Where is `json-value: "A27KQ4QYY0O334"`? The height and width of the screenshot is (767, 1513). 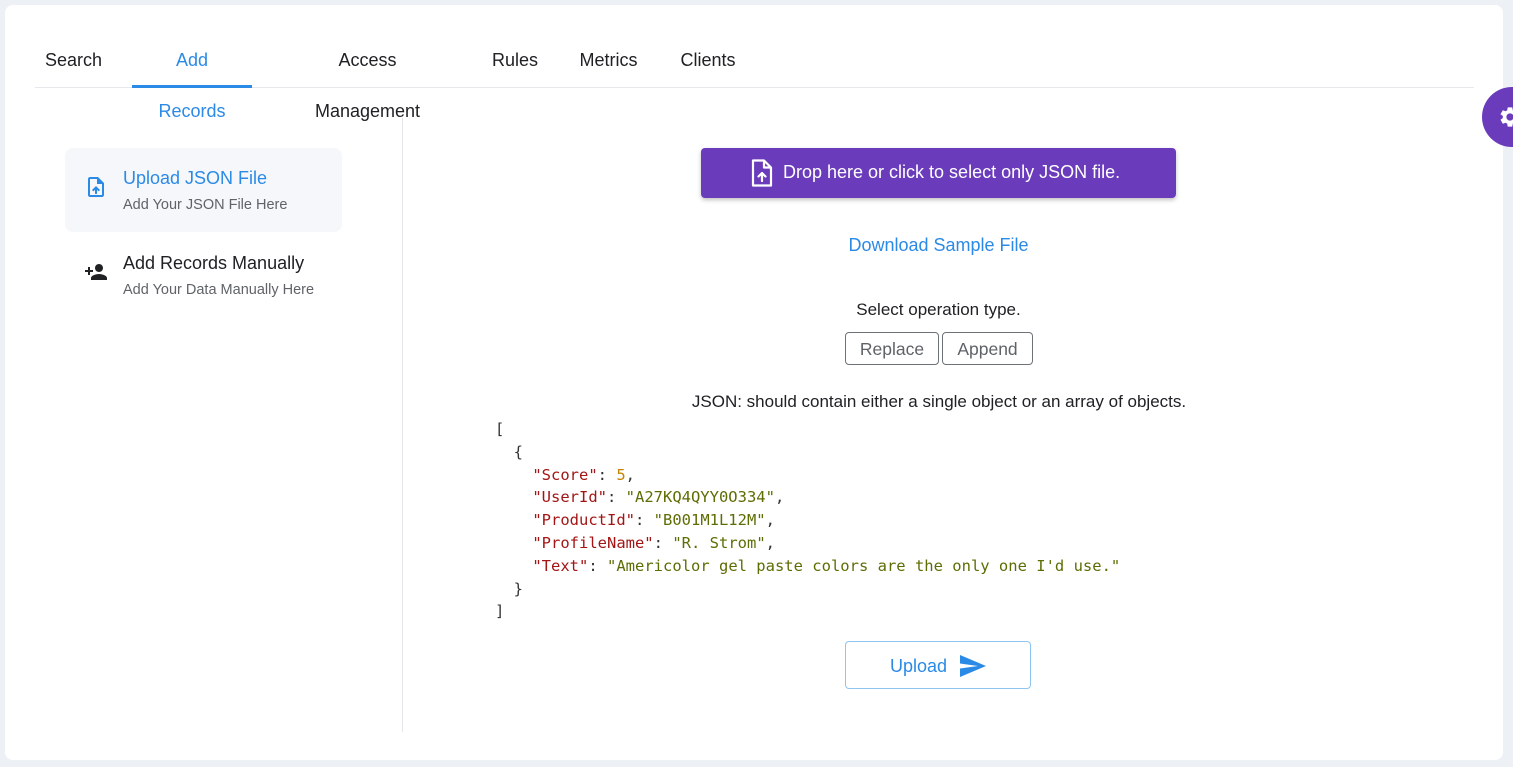 json-value: "A27KQ4QYY0O334" is located at coordinates (700, 497).